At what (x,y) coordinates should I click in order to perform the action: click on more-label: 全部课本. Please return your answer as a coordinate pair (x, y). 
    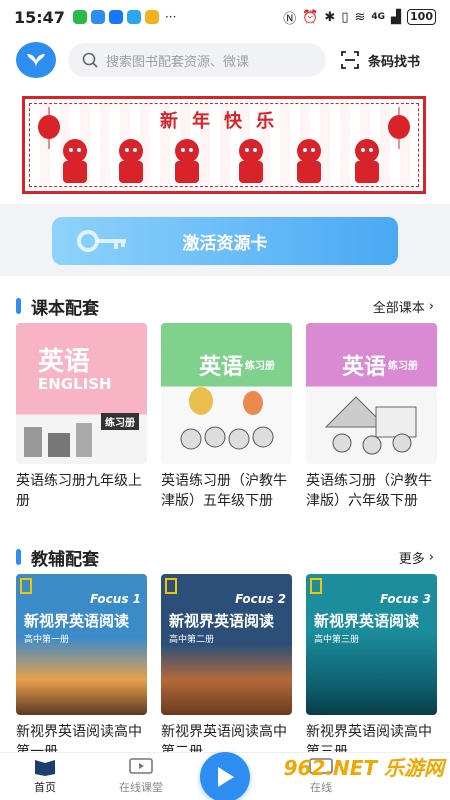
    Looking at the image, I should click on (398, 308).